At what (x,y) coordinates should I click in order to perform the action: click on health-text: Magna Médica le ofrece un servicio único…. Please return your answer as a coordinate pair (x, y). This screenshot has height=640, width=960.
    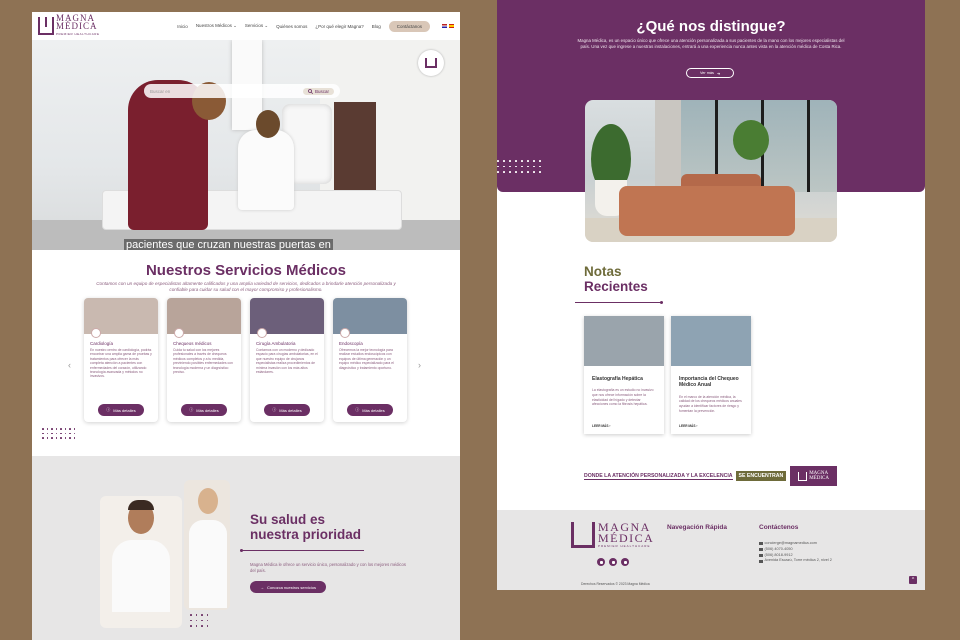
    Looking at the image, I should click on (328, 567).